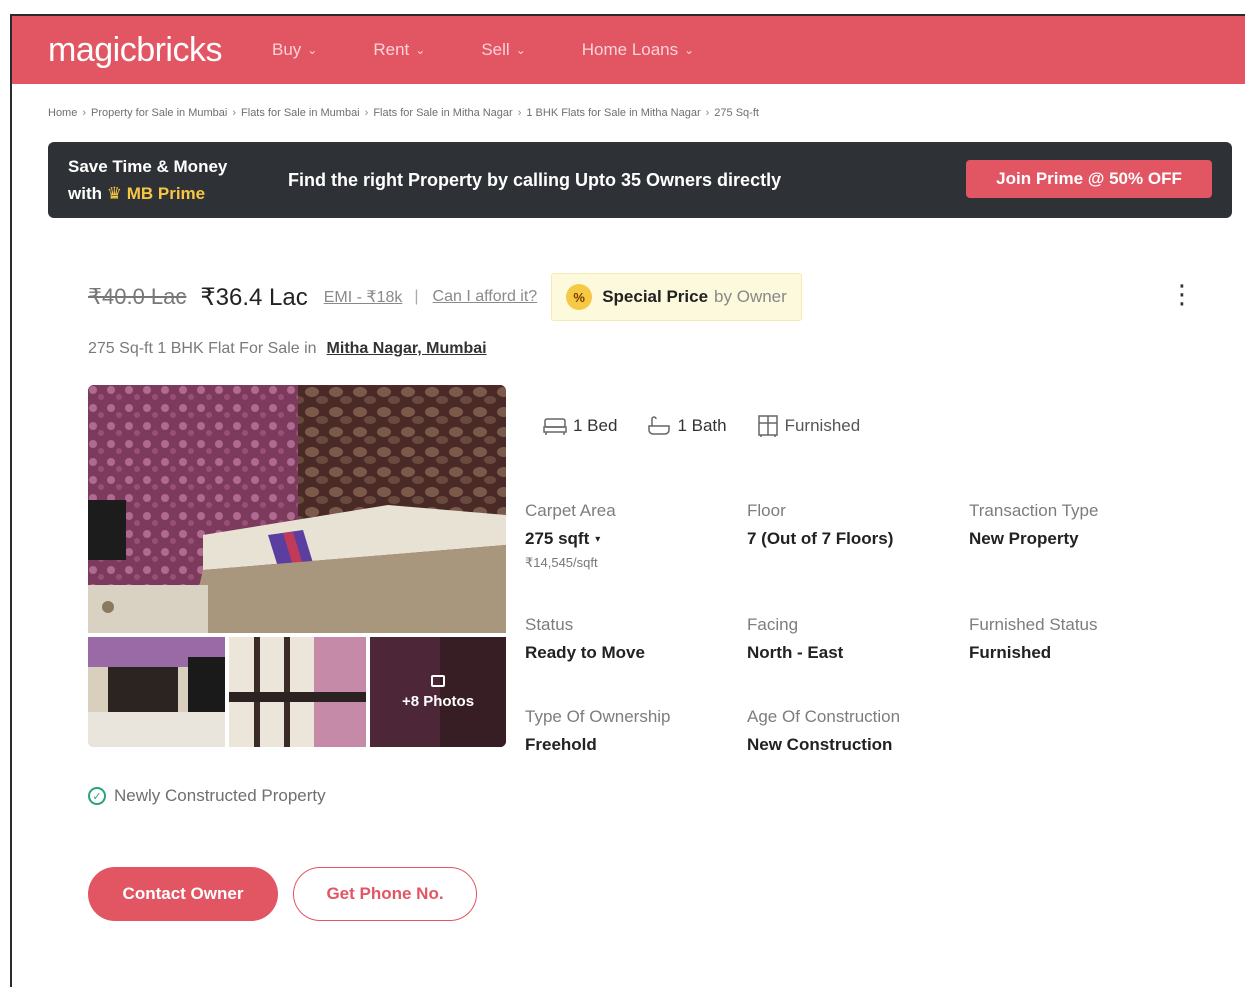  Describe the element at coordinates (557, 538) in the screenshot. I see `carpet-area-text: 275 sqft` at that location.